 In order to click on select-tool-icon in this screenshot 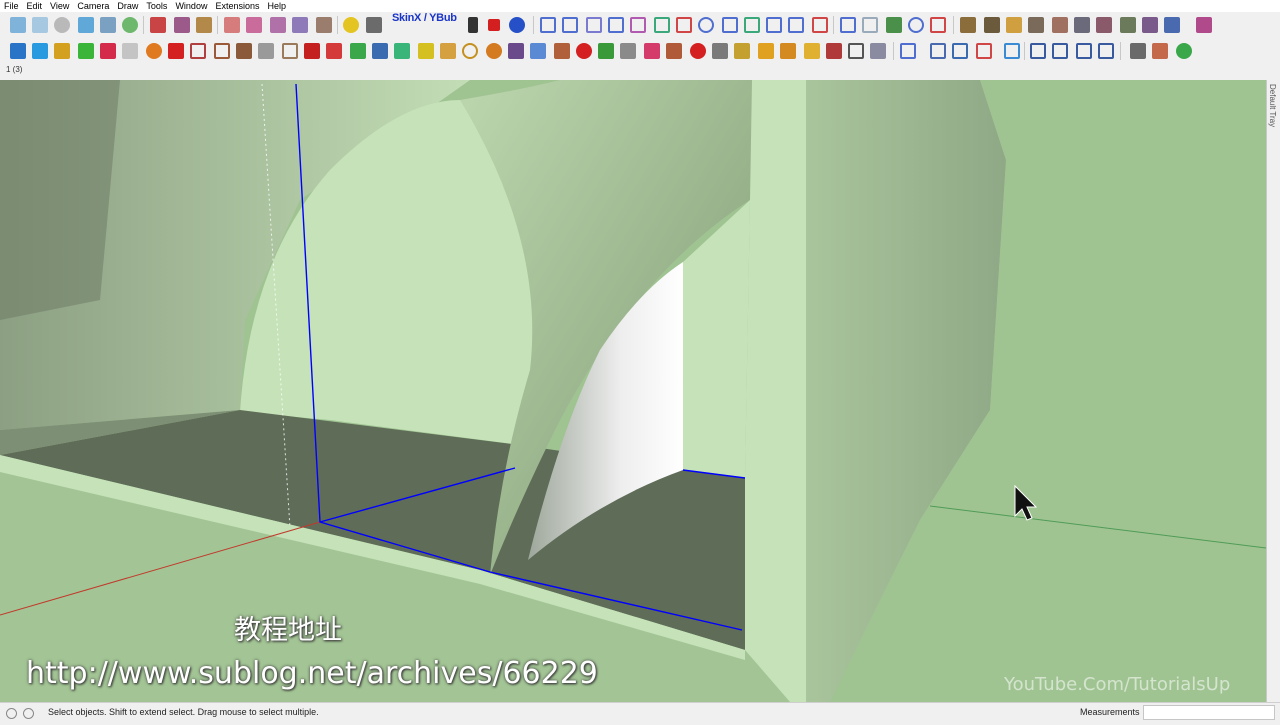, I will do `click(182, 25)`.